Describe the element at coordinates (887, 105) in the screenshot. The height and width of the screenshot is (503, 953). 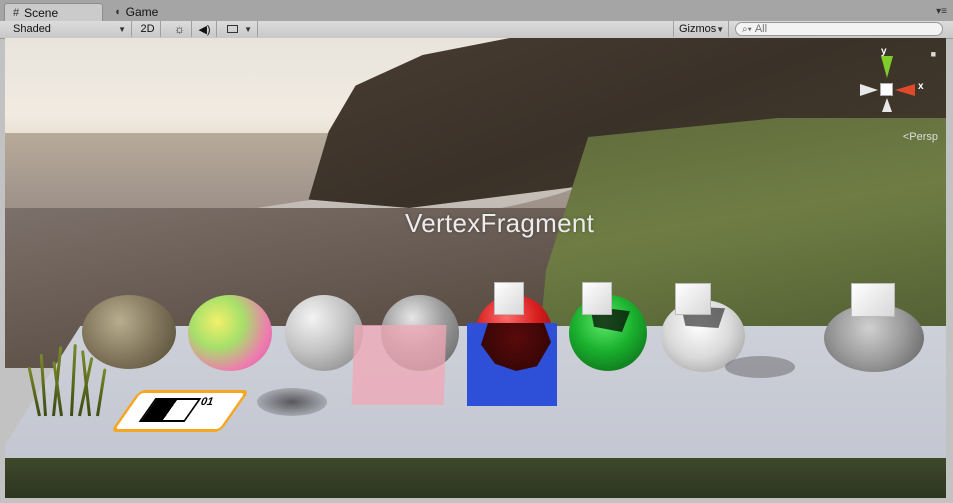
I see `neg-y-axis-cone` at that location.